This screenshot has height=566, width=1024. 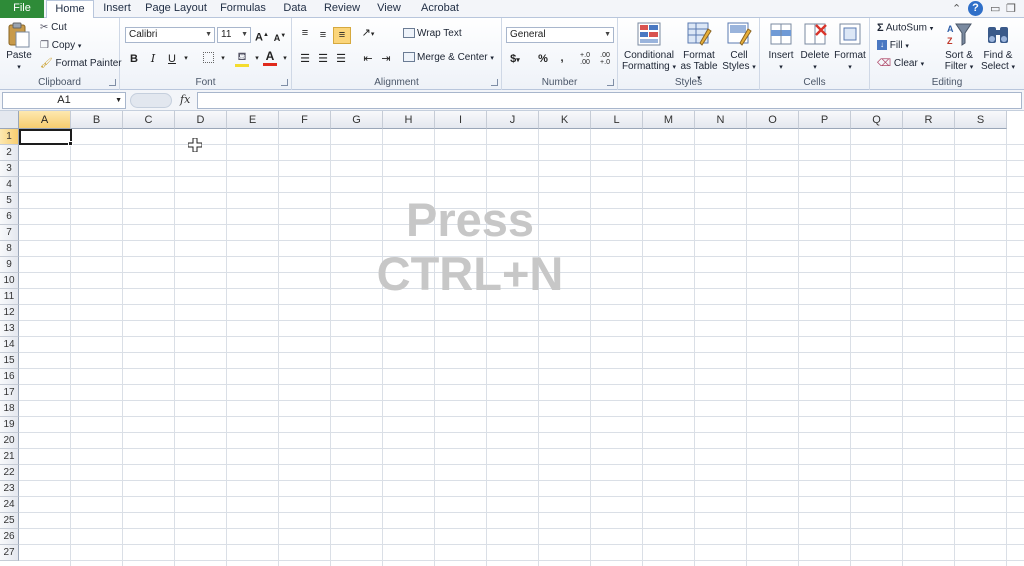 What do you see at coordinates (9, 169) in the screenshot?
I see `row-header: 3` at bounding box center [9, 169].